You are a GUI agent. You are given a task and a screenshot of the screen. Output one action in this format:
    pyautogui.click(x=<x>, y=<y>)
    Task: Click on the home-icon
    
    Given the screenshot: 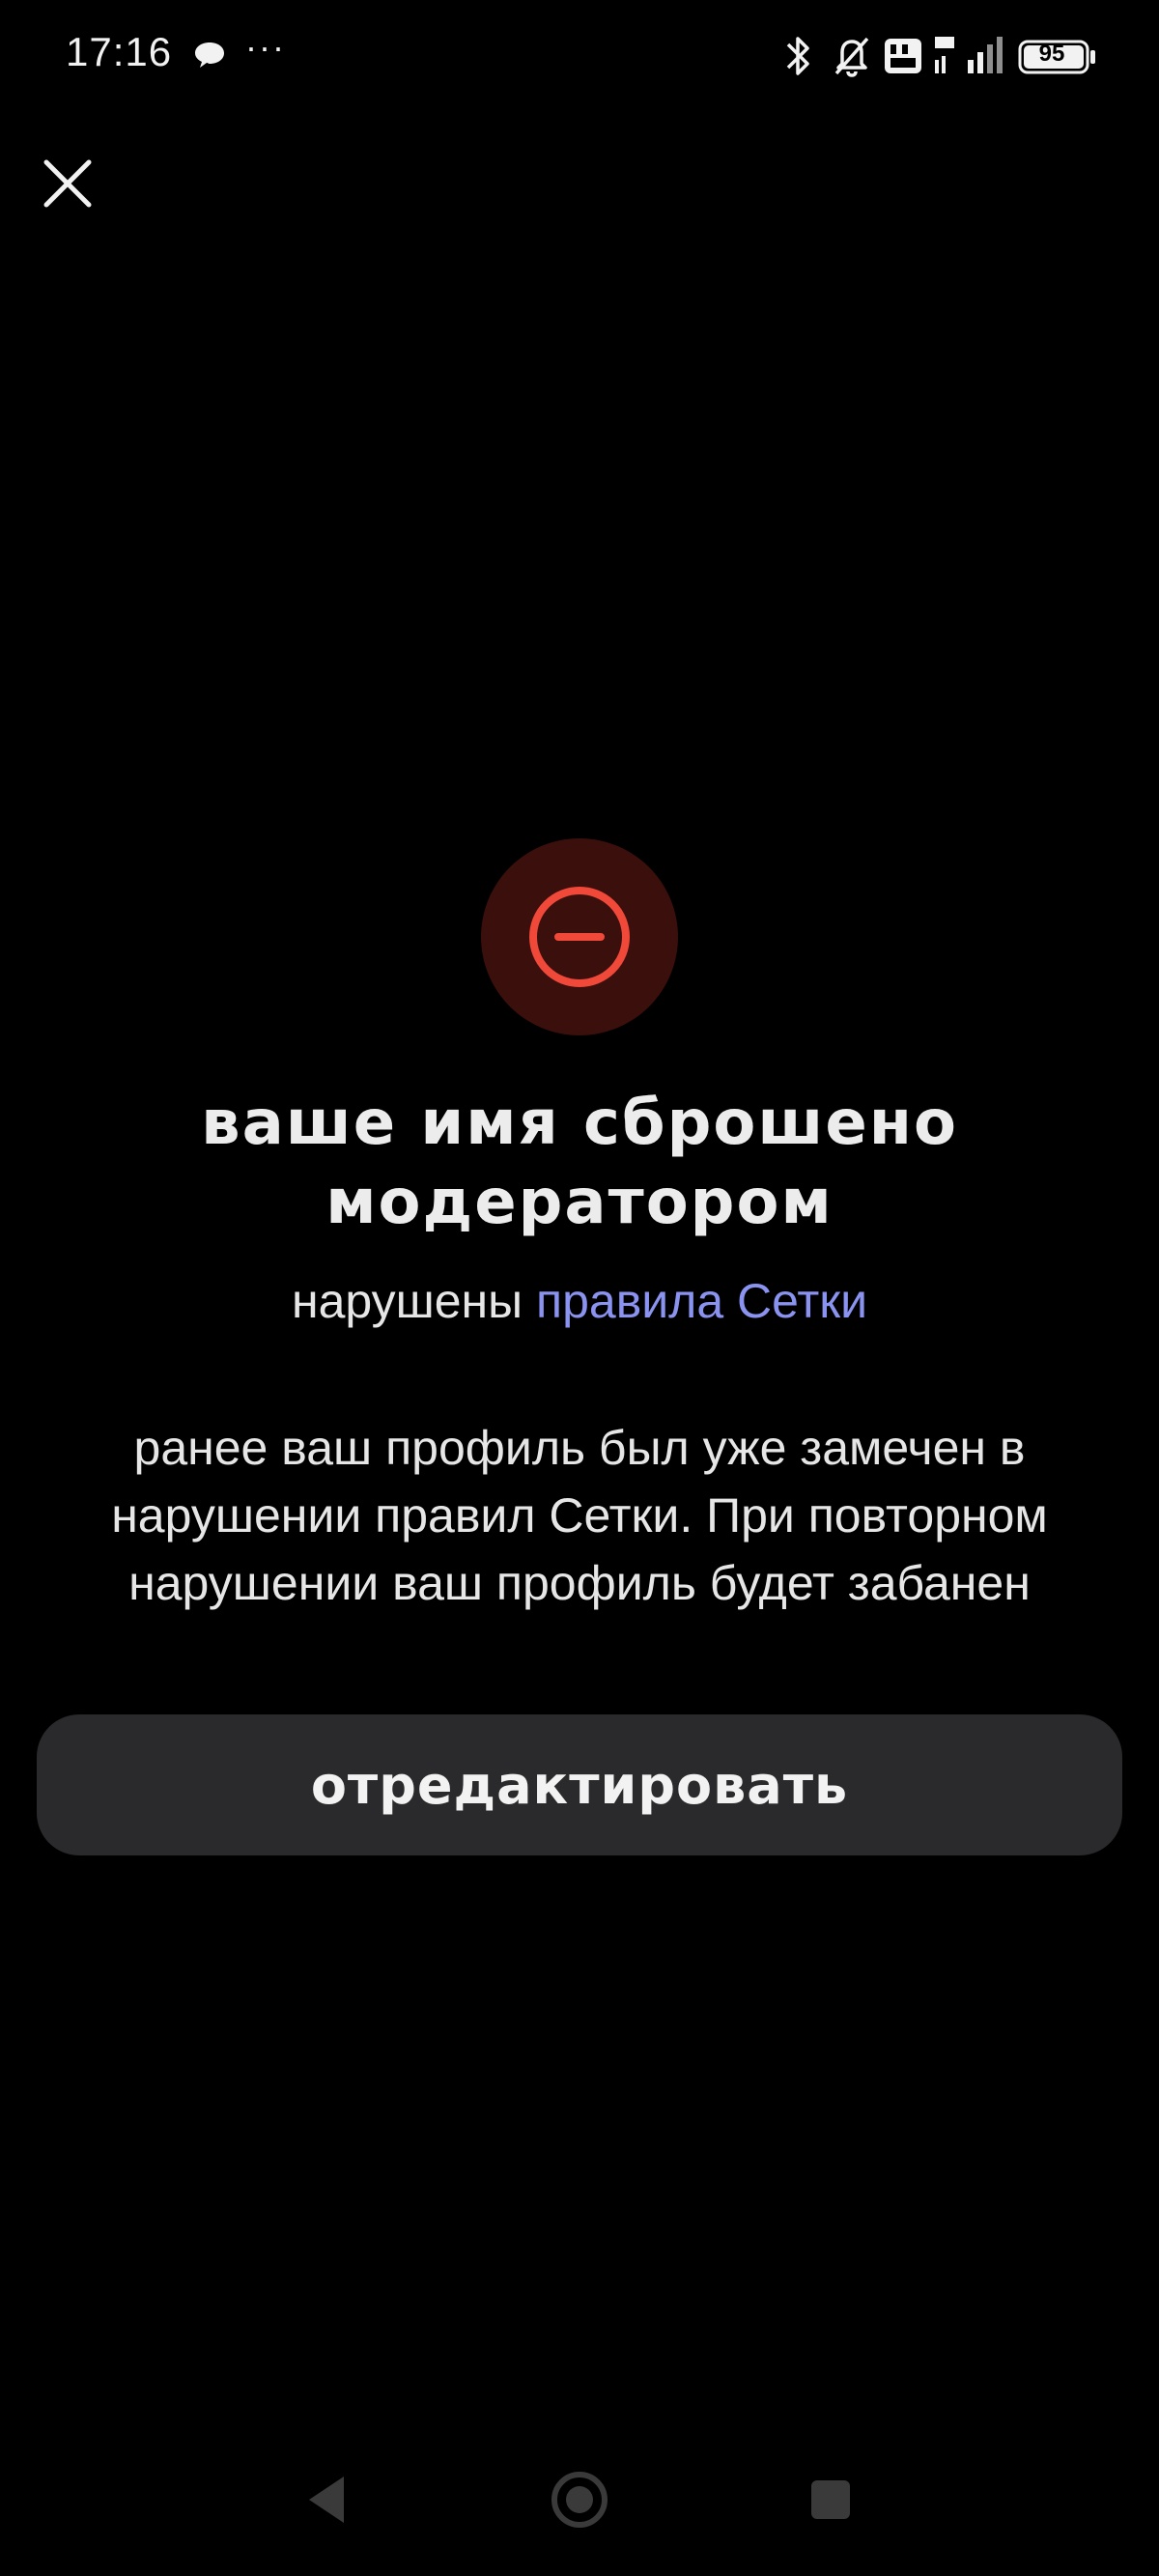 What is the action you would take?
    pyautogui.click(x=579, y=2500)
    